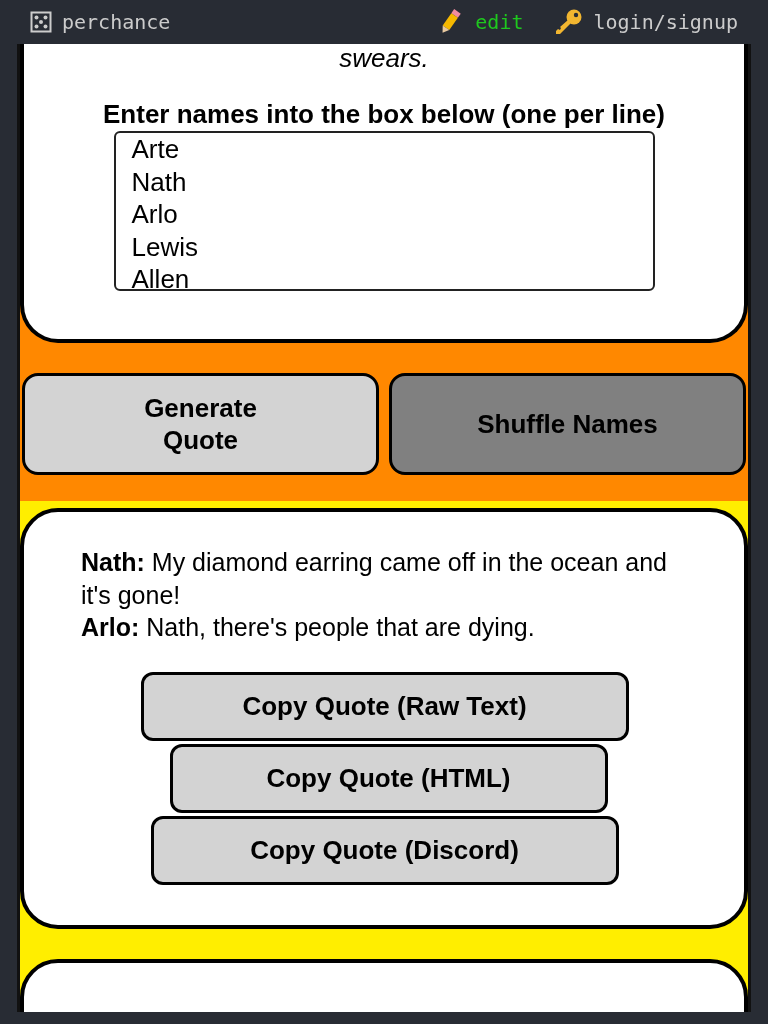 This screenshot has width=768, height=1024. I want to click on copy-button: Copy Quote (HTML), so click(388, 778).